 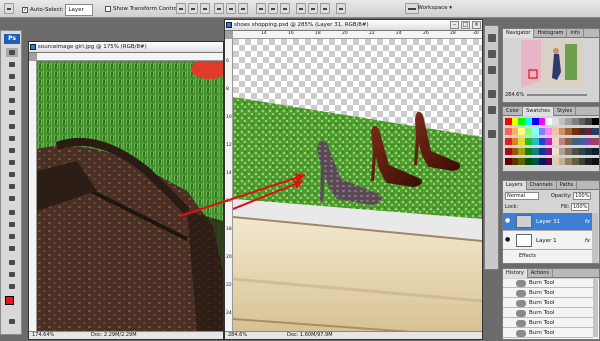 I want to click on opacity-label: Opacity:, so click(x=561, y=196).